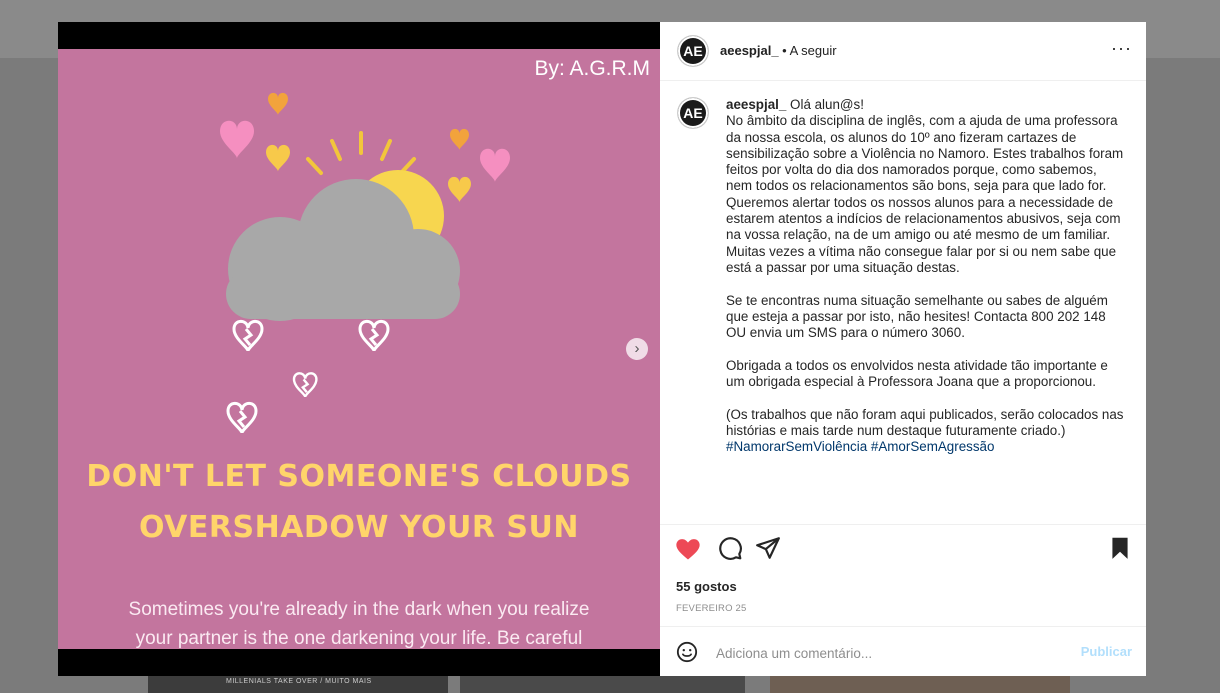 This screenshot has height=693, width=1220. I want to click on caption-username: aeespjal_, so click(756, 104).